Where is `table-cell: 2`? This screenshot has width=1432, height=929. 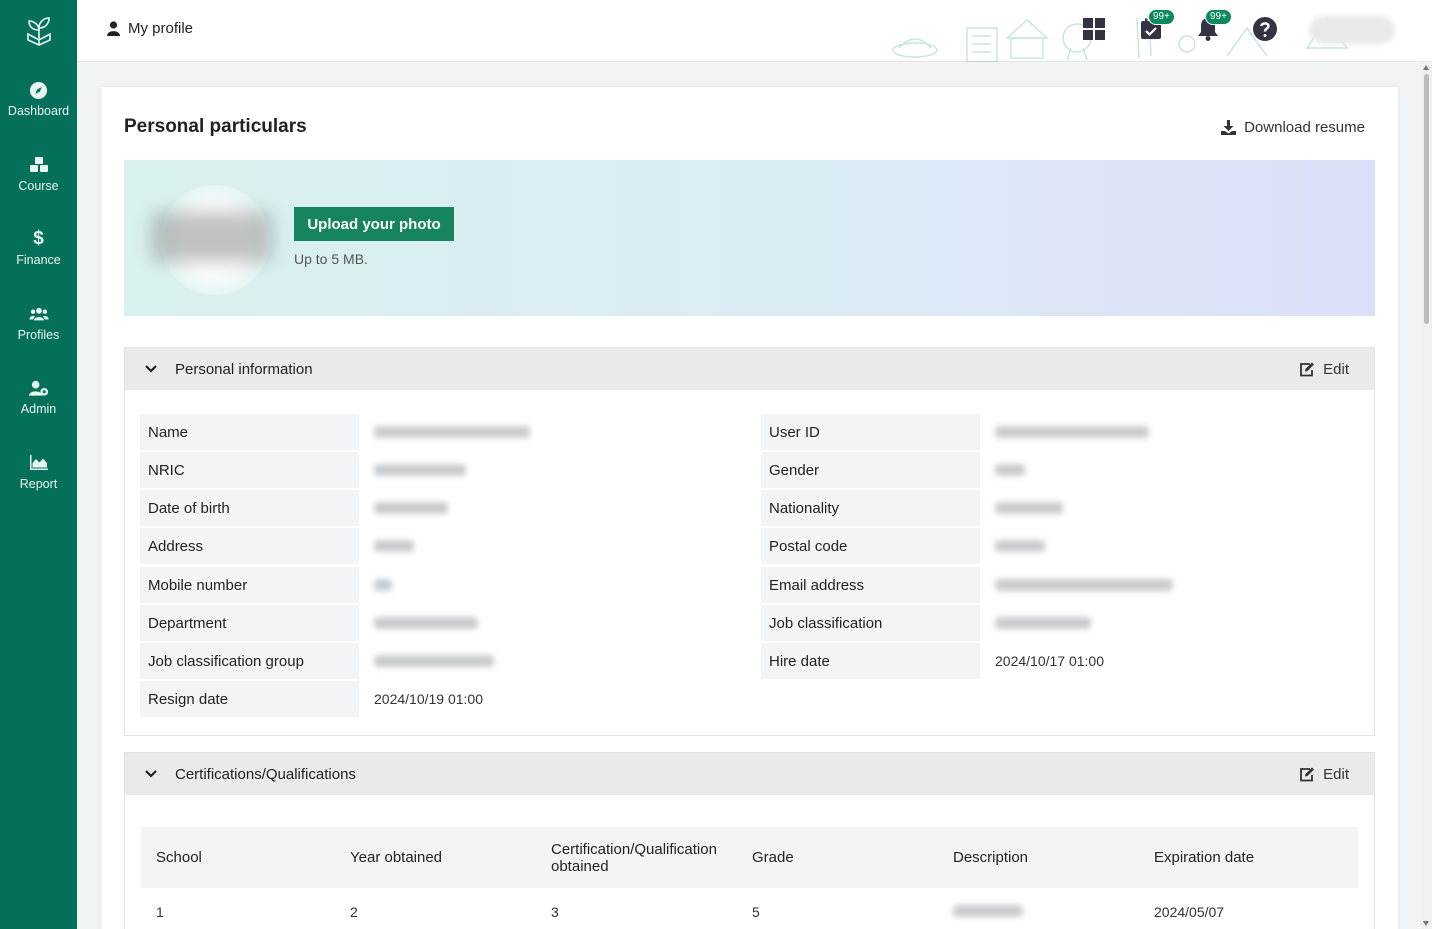 table-cell: 2 is located at coordinates (354, 912).